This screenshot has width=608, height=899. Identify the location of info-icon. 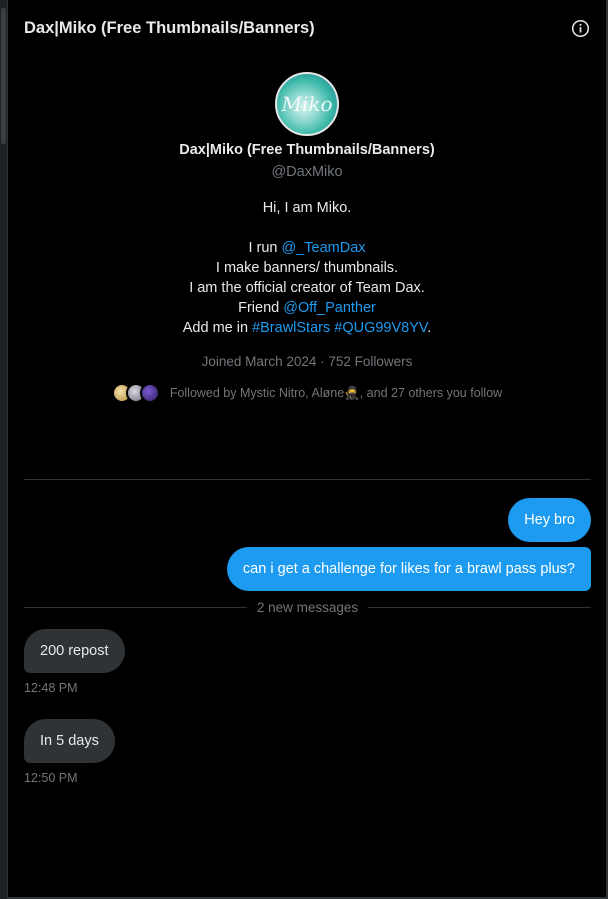
(580, 28).